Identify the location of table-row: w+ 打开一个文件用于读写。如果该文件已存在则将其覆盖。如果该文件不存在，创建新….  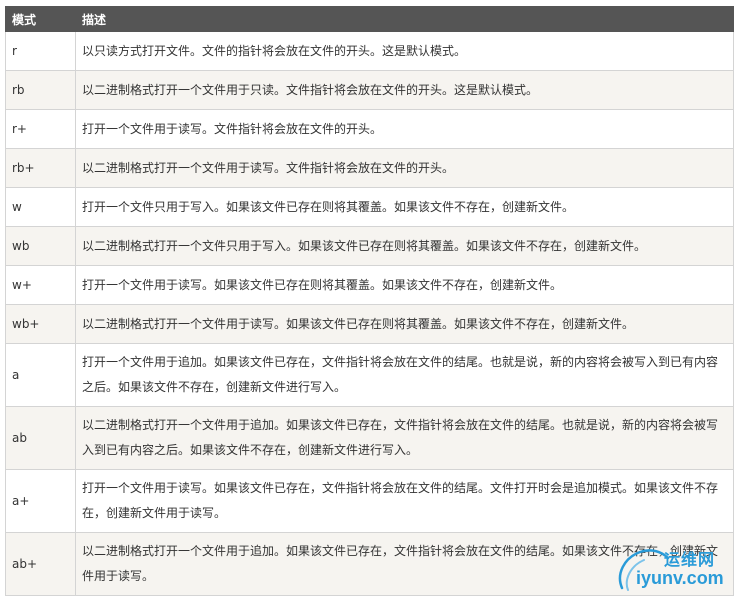
(369, 285).